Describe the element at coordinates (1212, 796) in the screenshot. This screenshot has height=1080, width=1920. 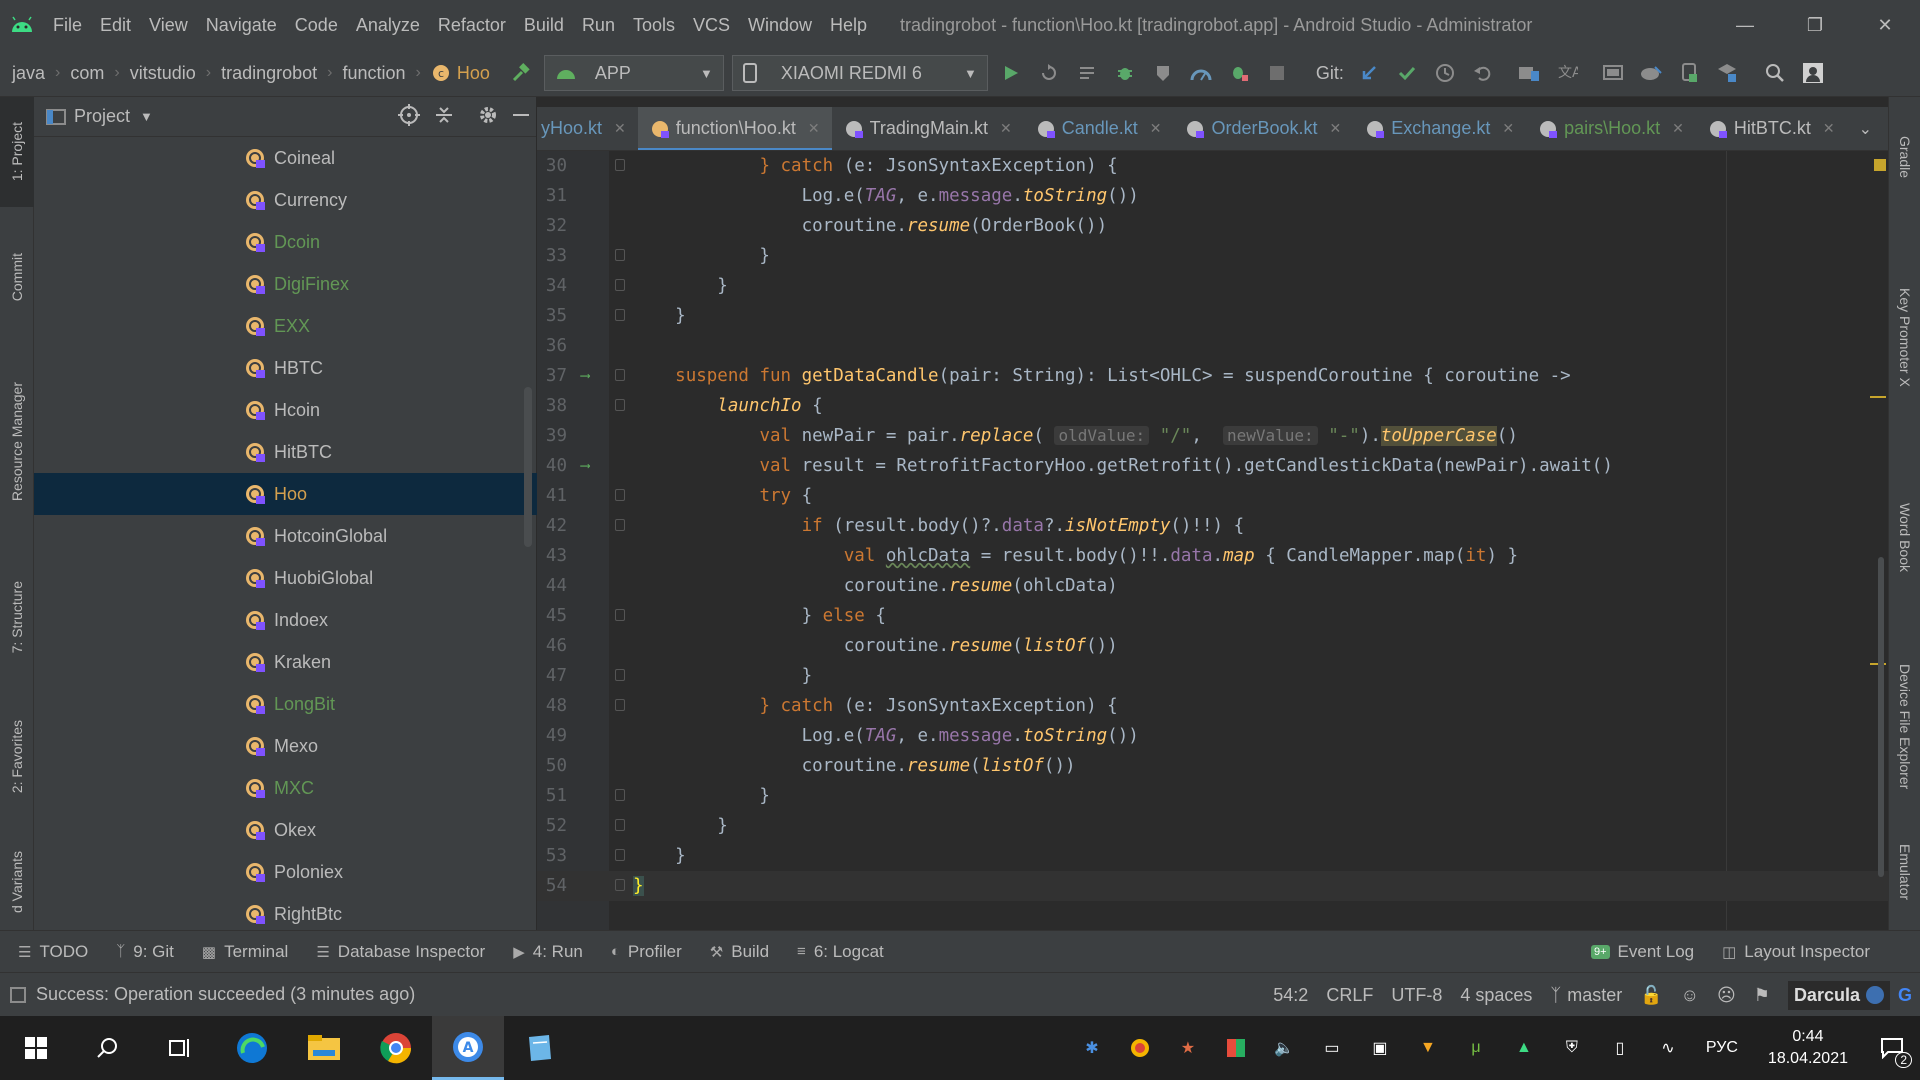
I see `code-line: 51 }` at that location.